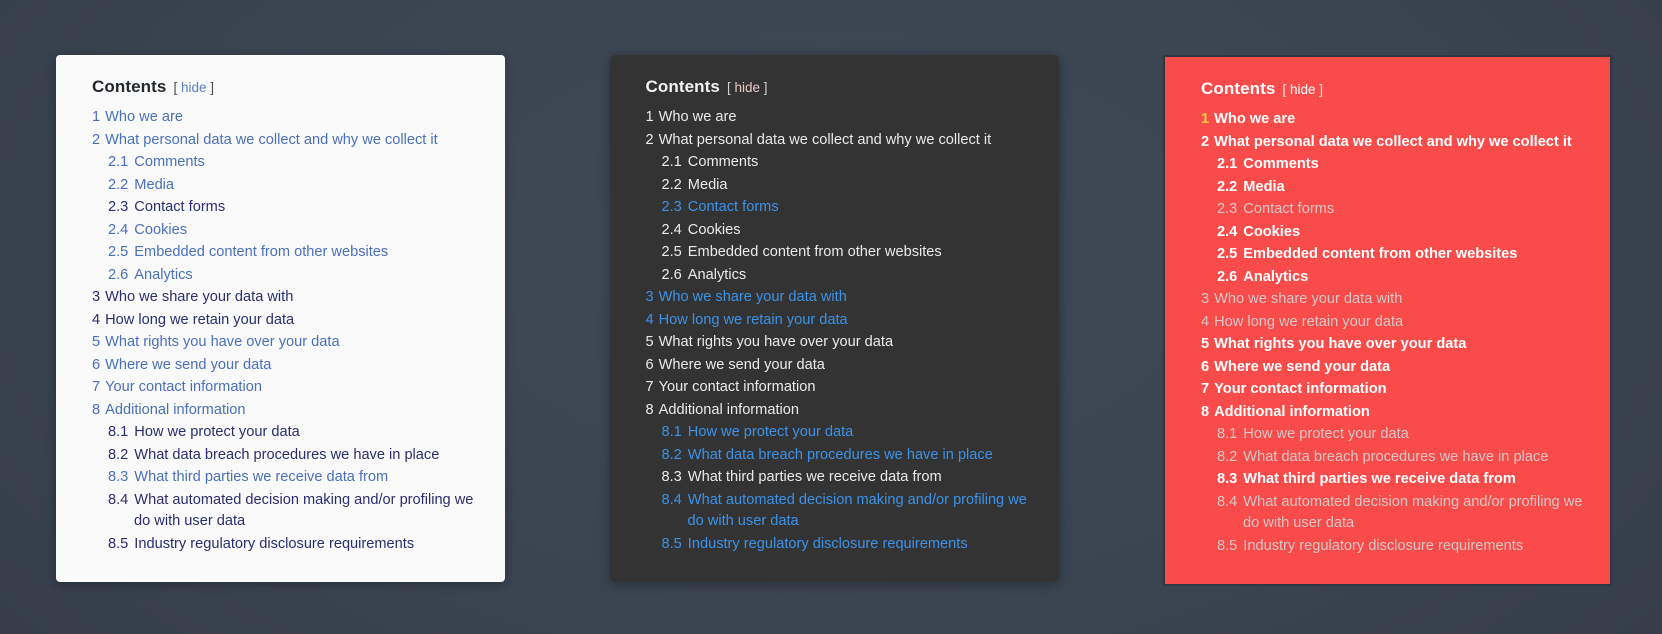 Image resolution: width=1662 pixels, height=634 pixels. What do you see at coordinates (217, 432) in the screenshot?
I see `toc-link-label: How we protect your data` at bounding box center [217, 432].